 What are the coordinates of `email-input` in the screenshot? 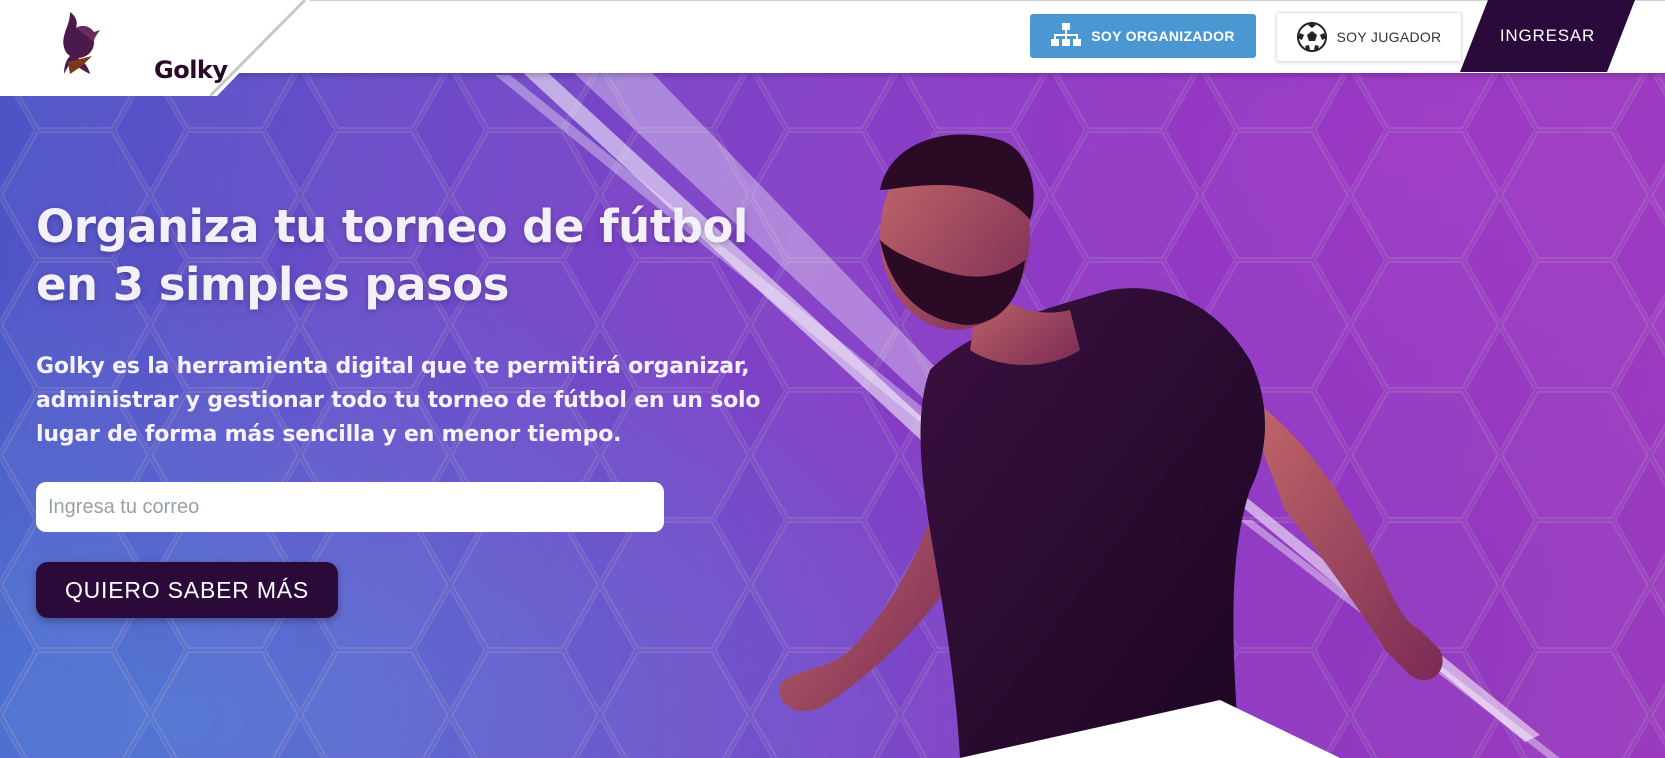 It's located at (350, 507).